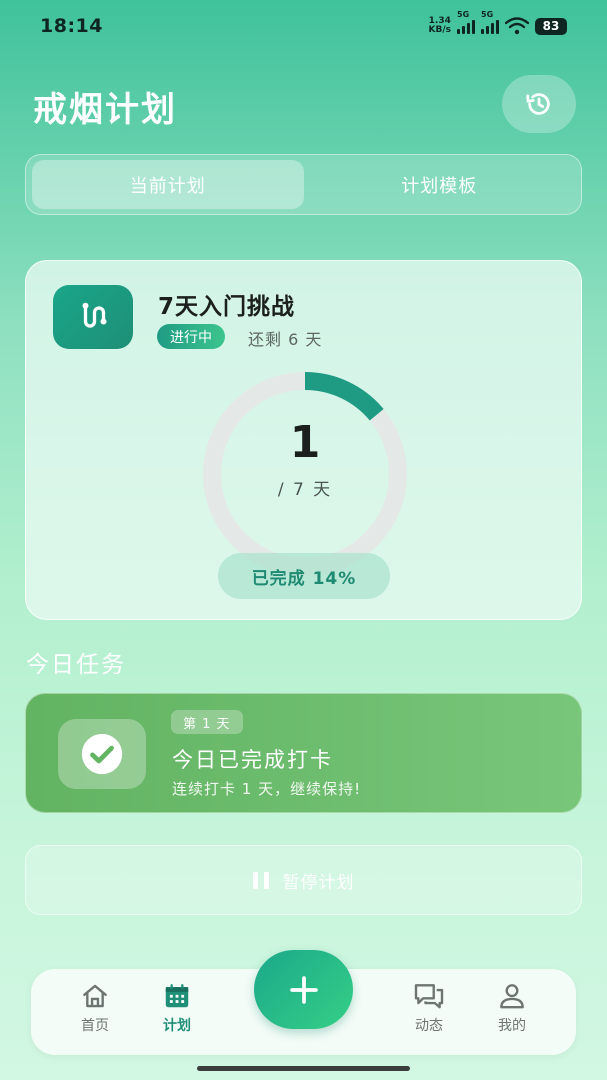 The width and height of the screenshot is (607, 1080). I want to click on history-icon, so click(538, 104).